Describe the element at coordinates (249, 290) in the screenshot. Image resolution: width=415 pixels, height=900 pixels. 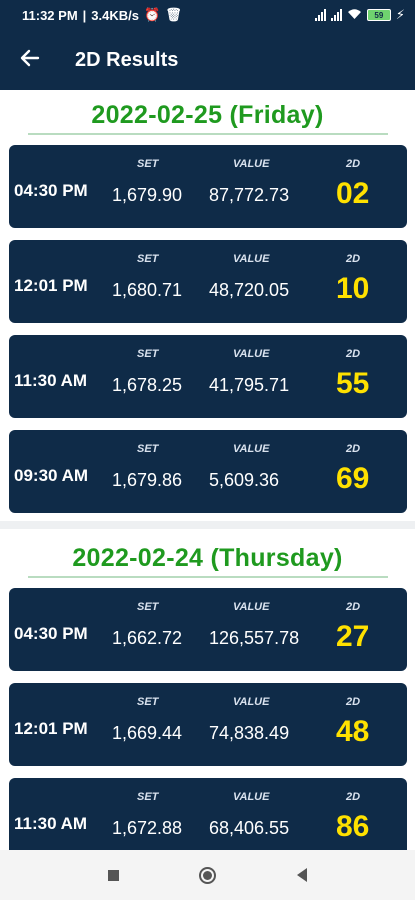
I see `value-value: 48,720.05` at that location.